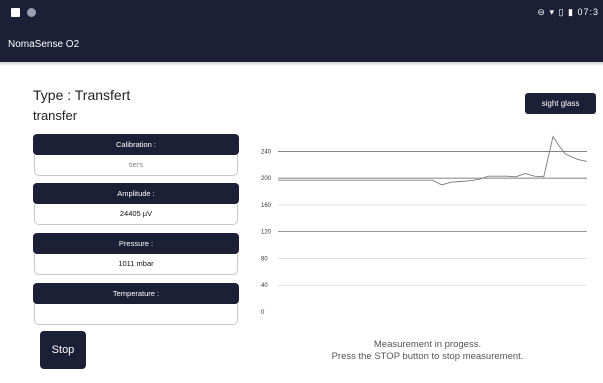  Describe the element at coordinates (31, 12) in the screenshot. I see `circle-icon` at that location.